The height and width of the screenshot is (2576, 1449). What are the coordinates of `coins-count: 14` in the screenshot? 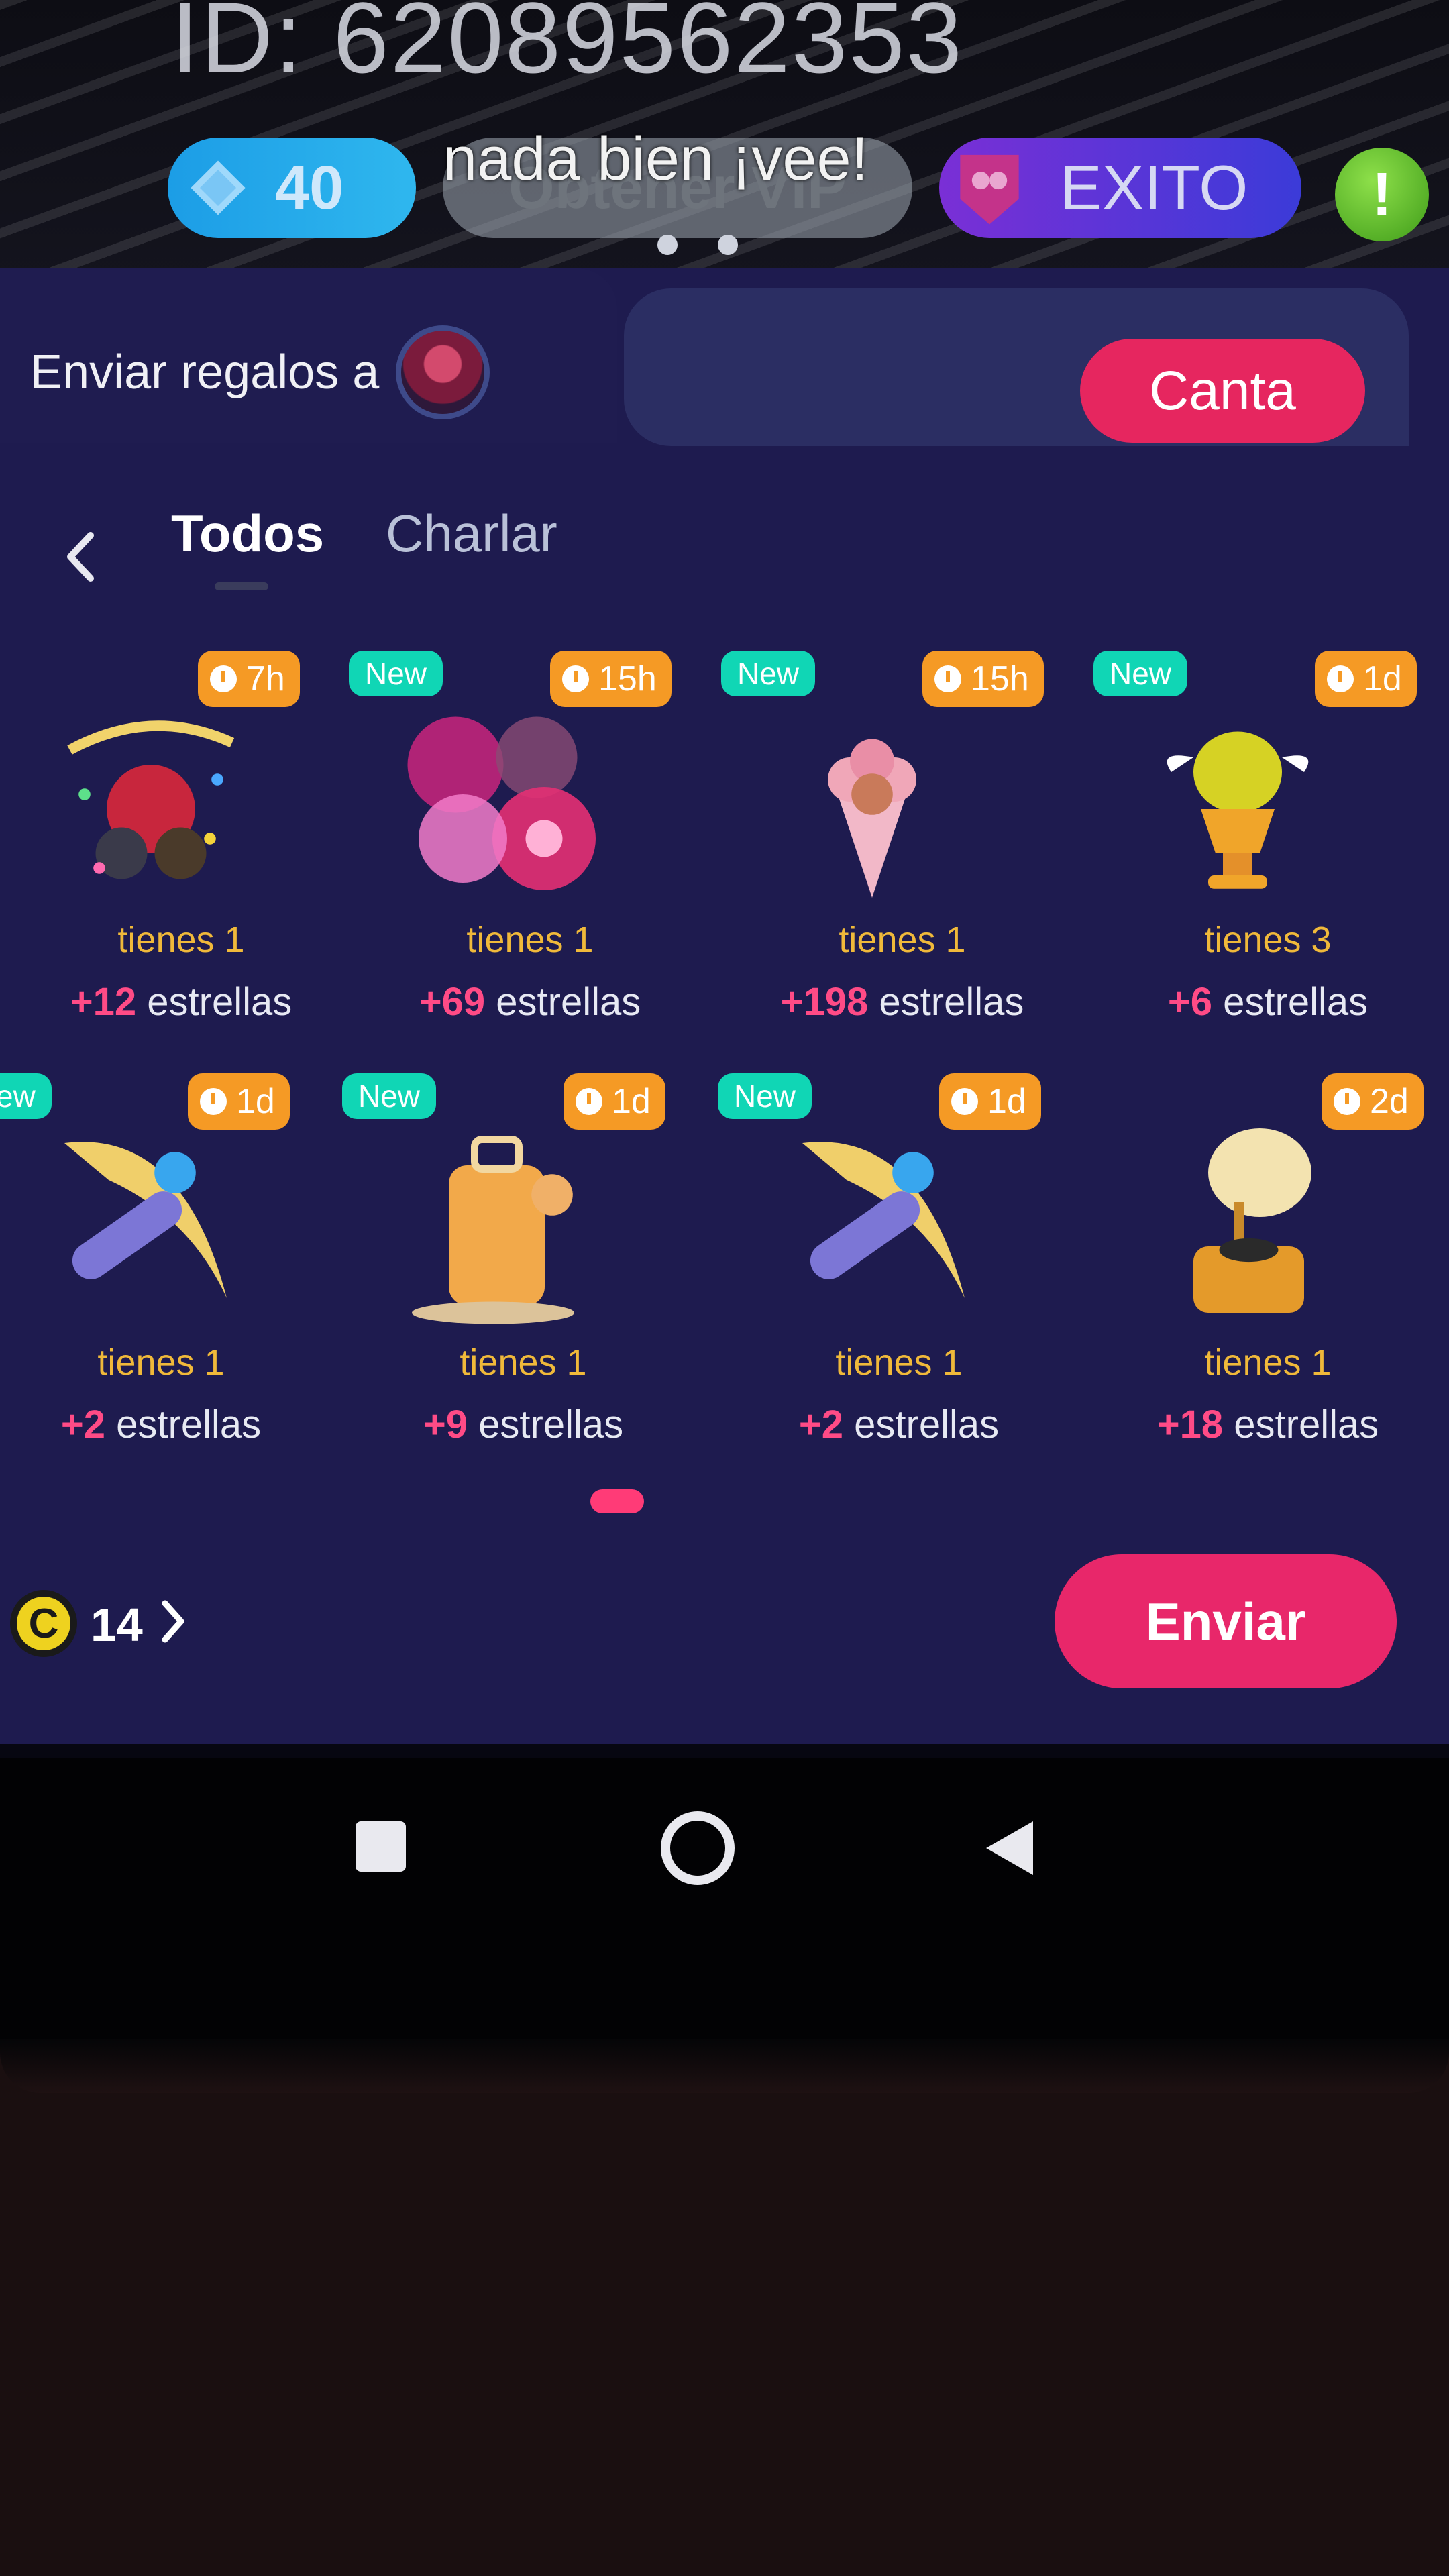 It's located at (117, 1625).